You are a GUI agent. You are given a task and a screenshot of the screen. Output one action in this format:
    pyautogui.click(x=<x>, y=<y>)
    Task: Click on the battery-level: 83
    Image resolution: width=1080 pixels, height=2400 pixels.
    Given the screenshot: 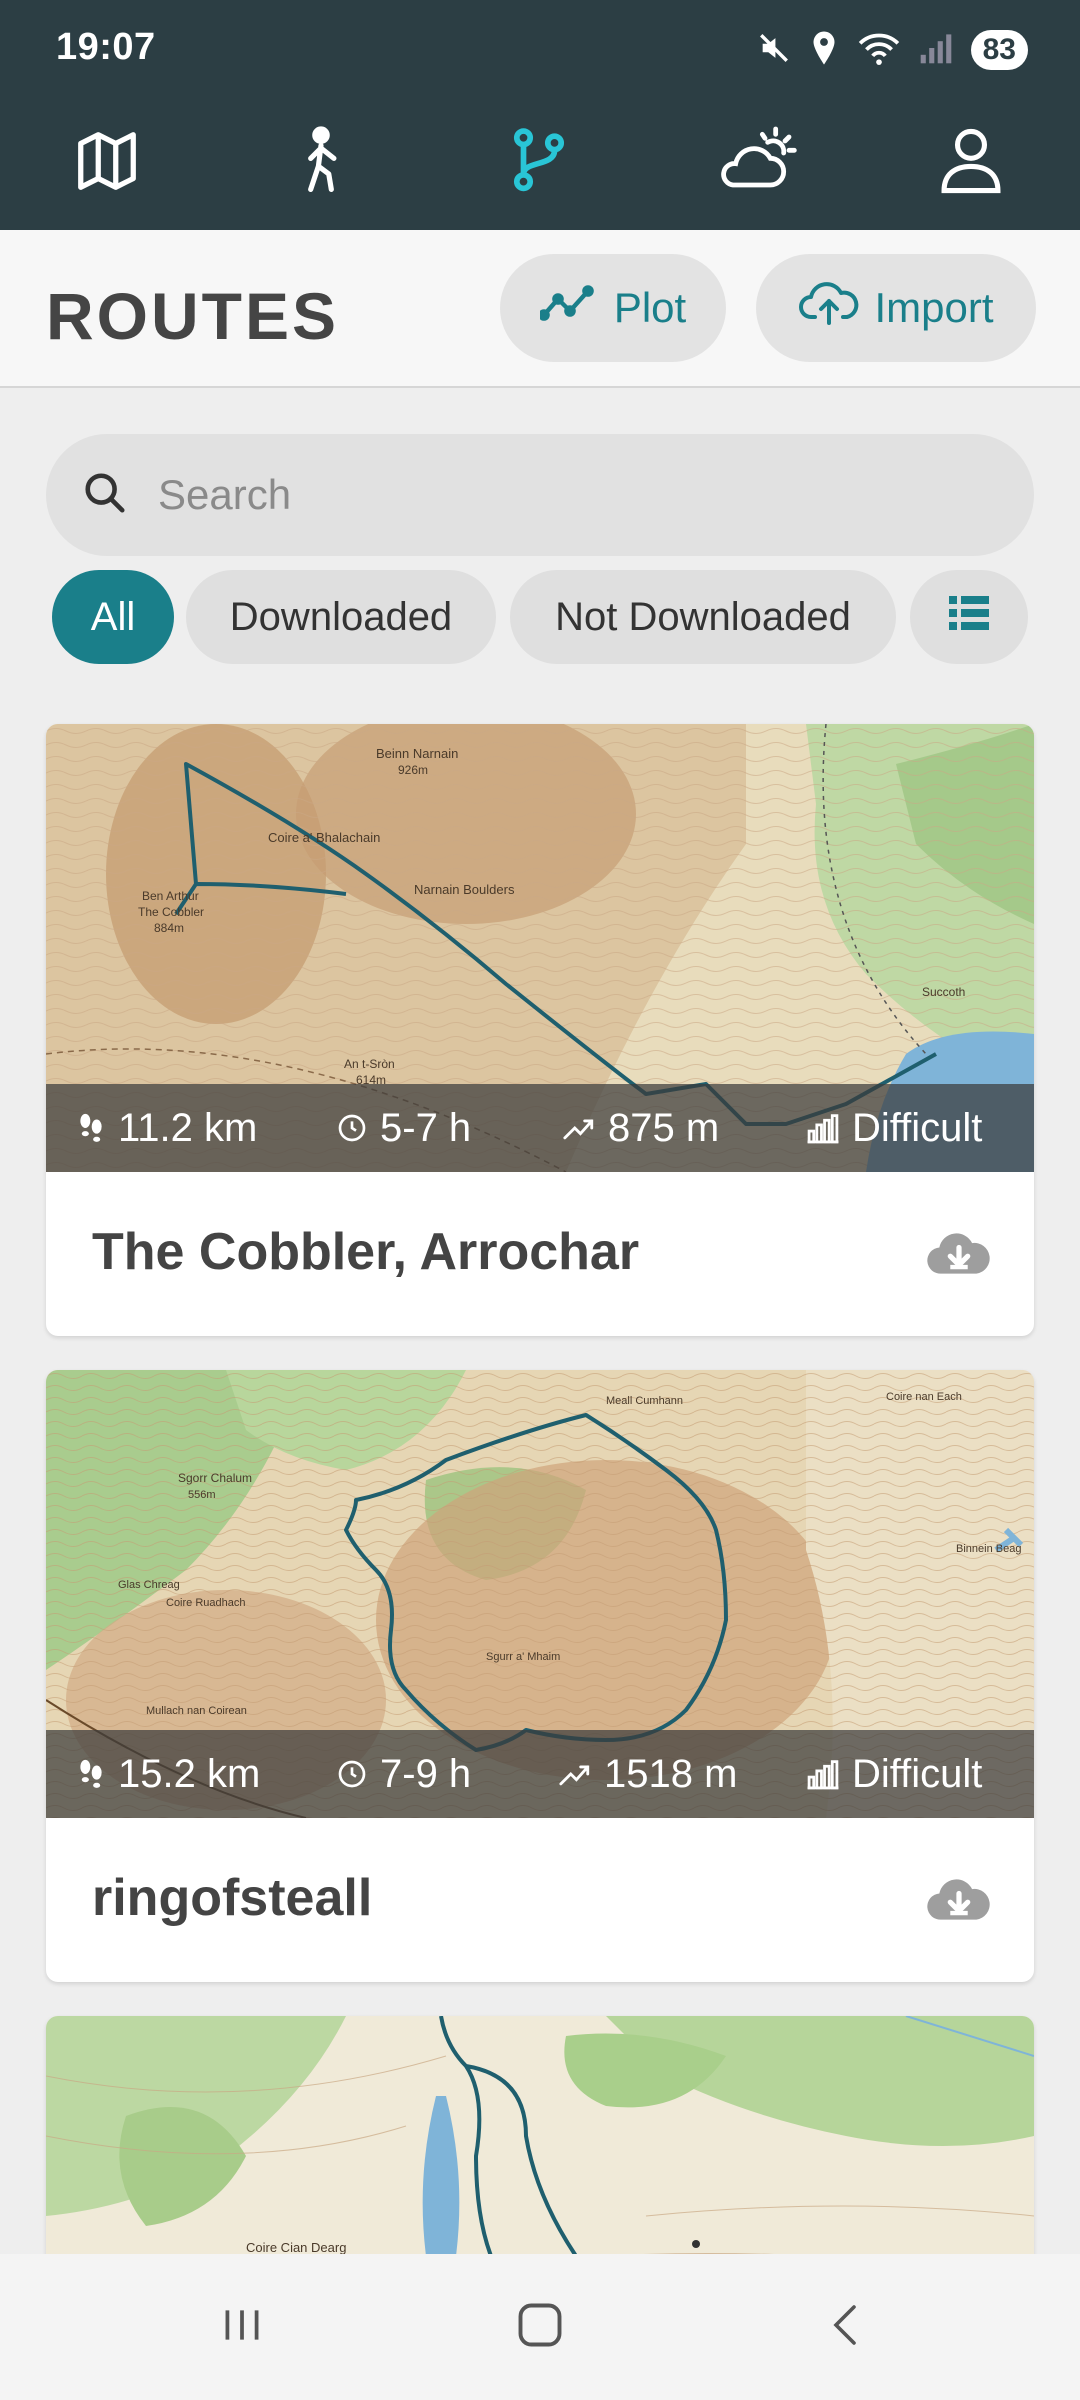 What is the action you would take?
    pyautogui.click(x=999, y=50)
    